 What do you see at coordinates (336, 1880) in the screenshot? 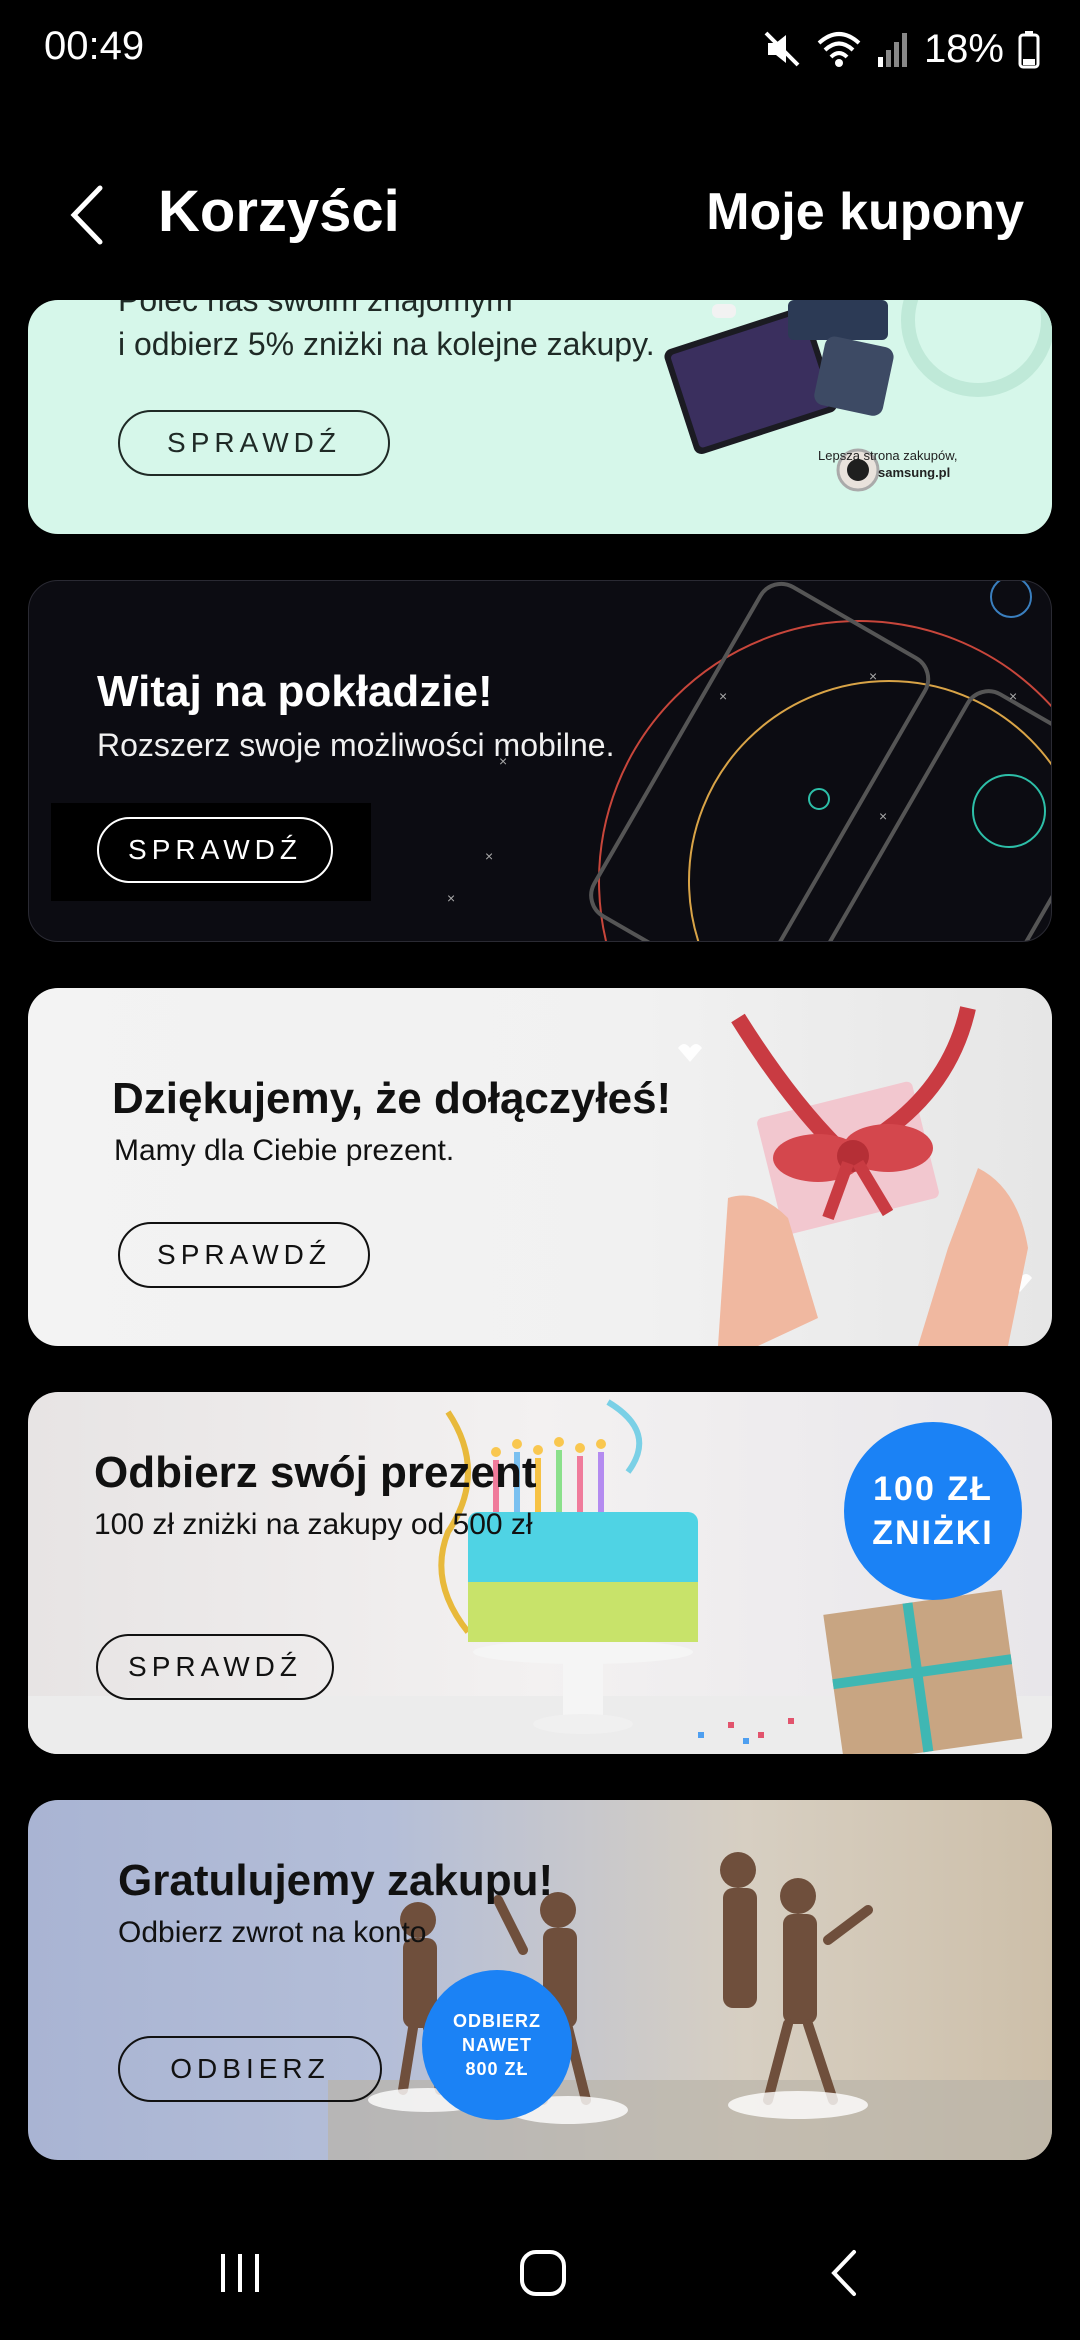
I see `banner-title: Gratulujemy zakupu!` at bounding box center [336, 1880].